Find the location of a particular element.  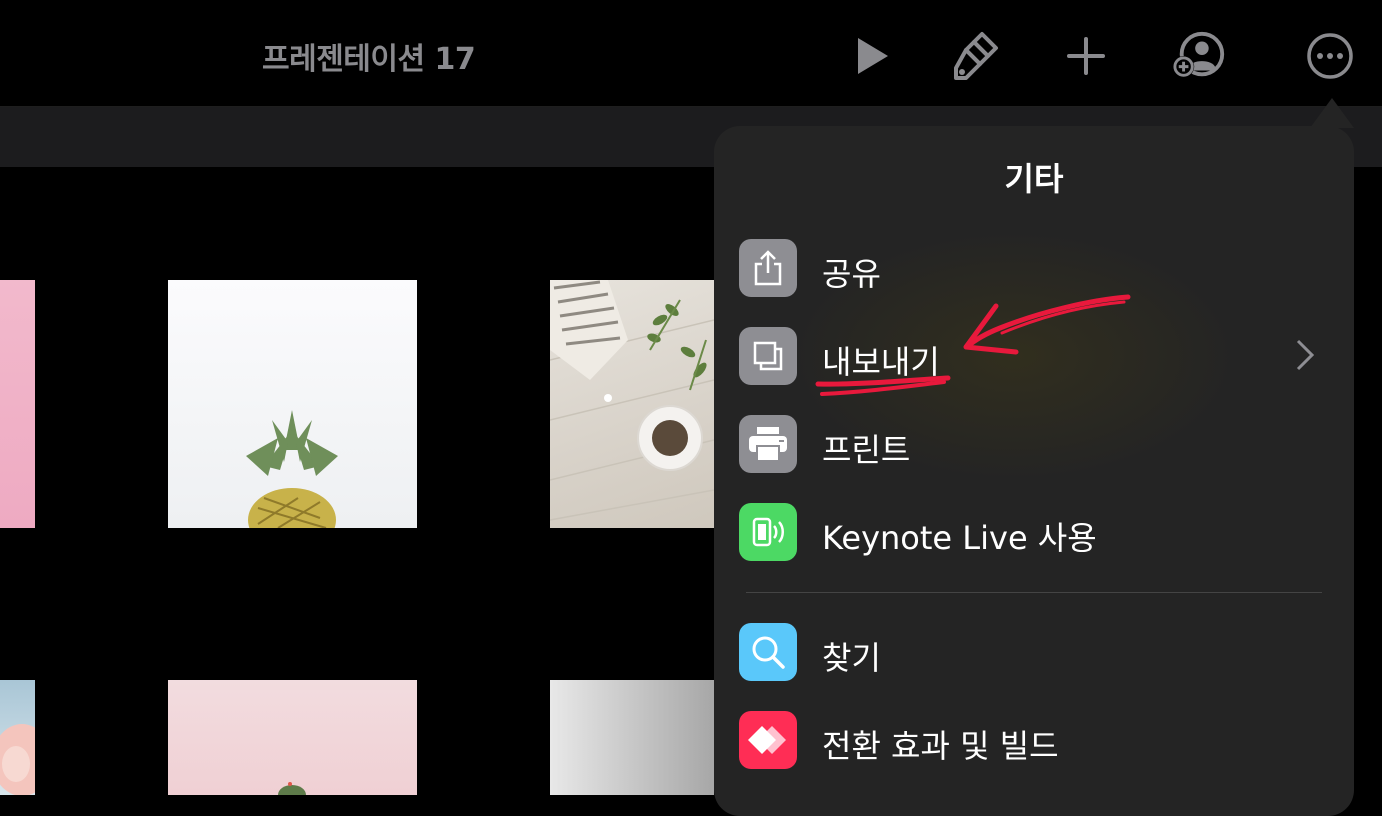

menu-item-label: 찾기 is located at coordinates (851, 658).